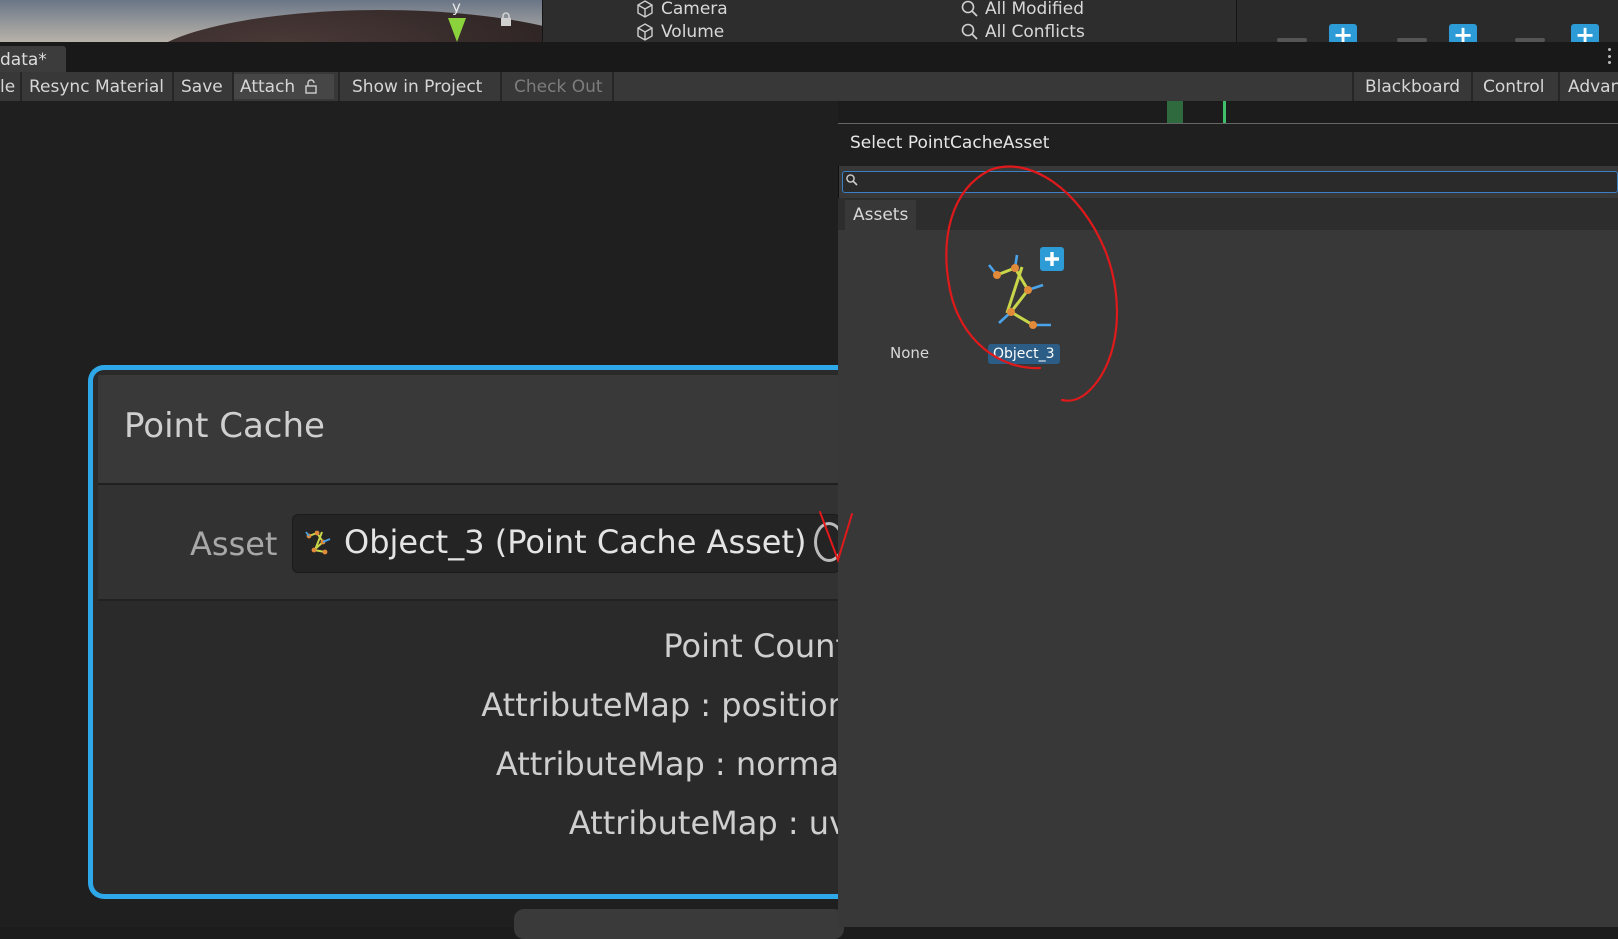  I want to click on attribute-map-uv: AttributeMap : uv, so click(708, 823).